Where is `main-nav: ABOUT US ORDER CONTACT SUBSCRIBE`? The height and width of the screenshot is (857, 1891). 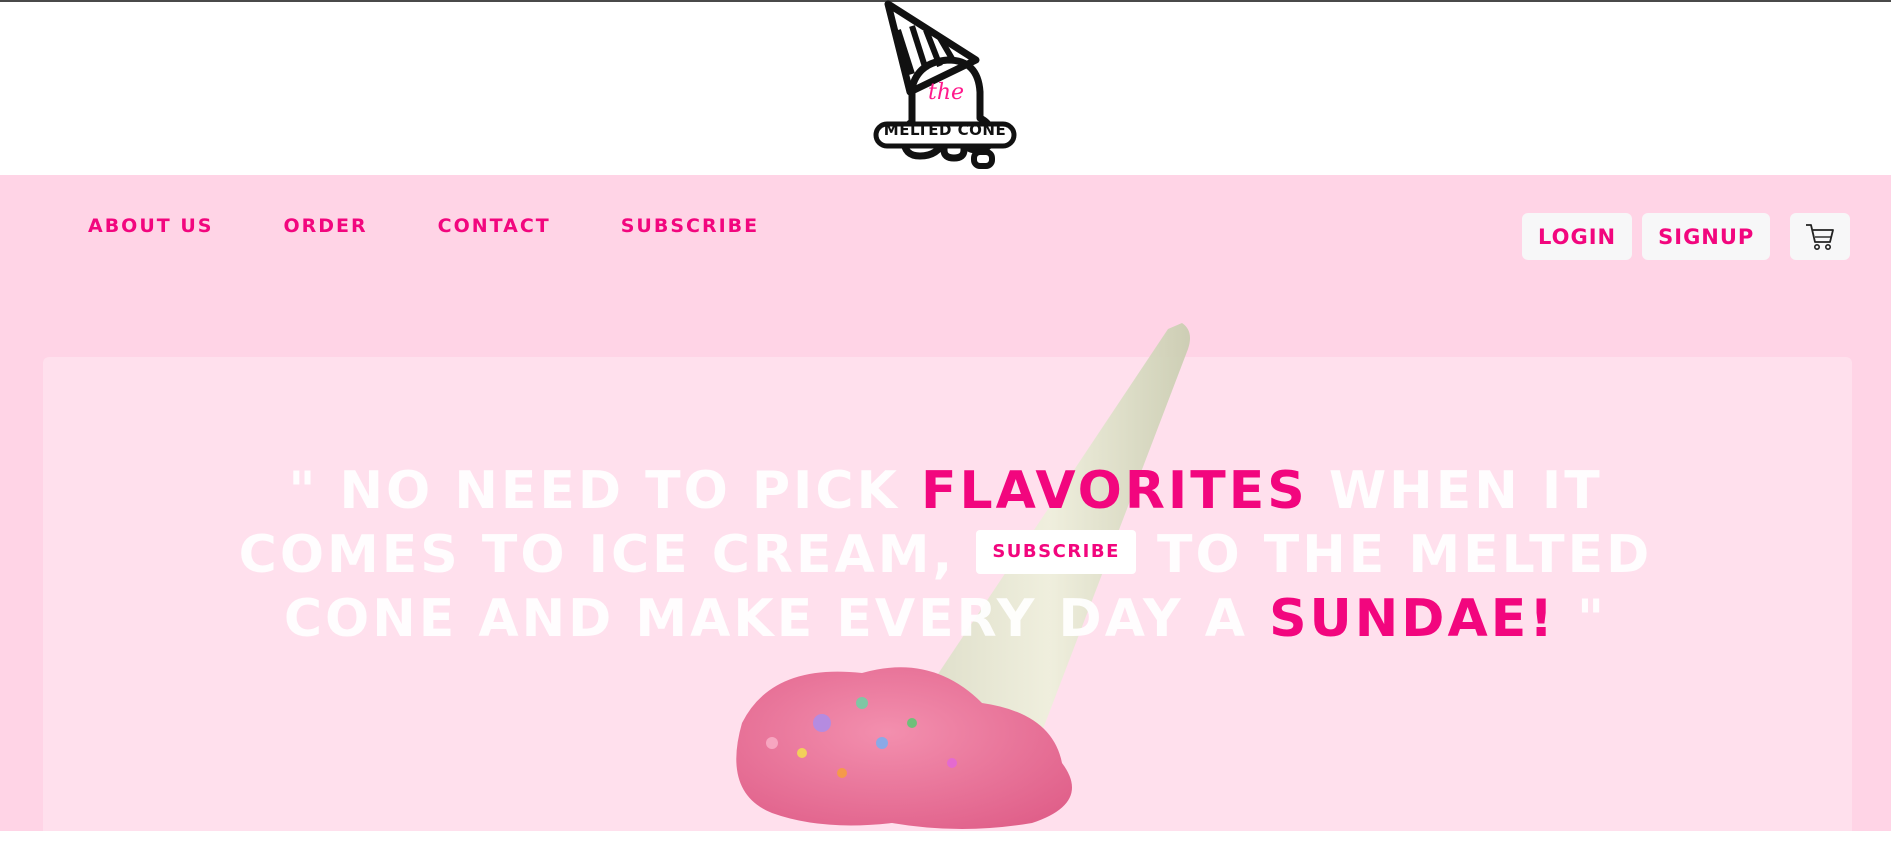
main-nav: ABOUT US ORDER CONTACT SUBSCRIBE is located at coordinates (423, 226).